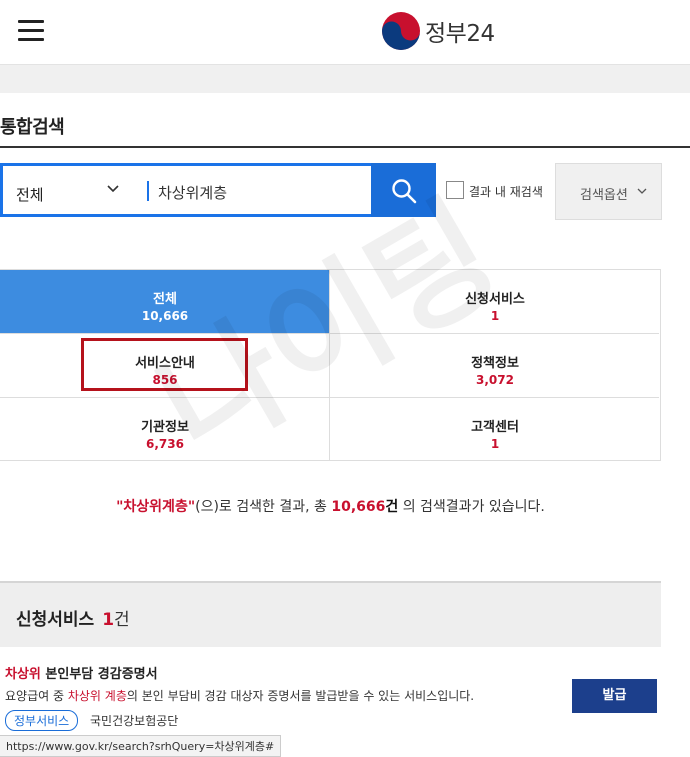 The image size is (690, 757). Describe the element at coordinates (455, 190) in the screenshot. I see `in-result-checkbox` at that location.